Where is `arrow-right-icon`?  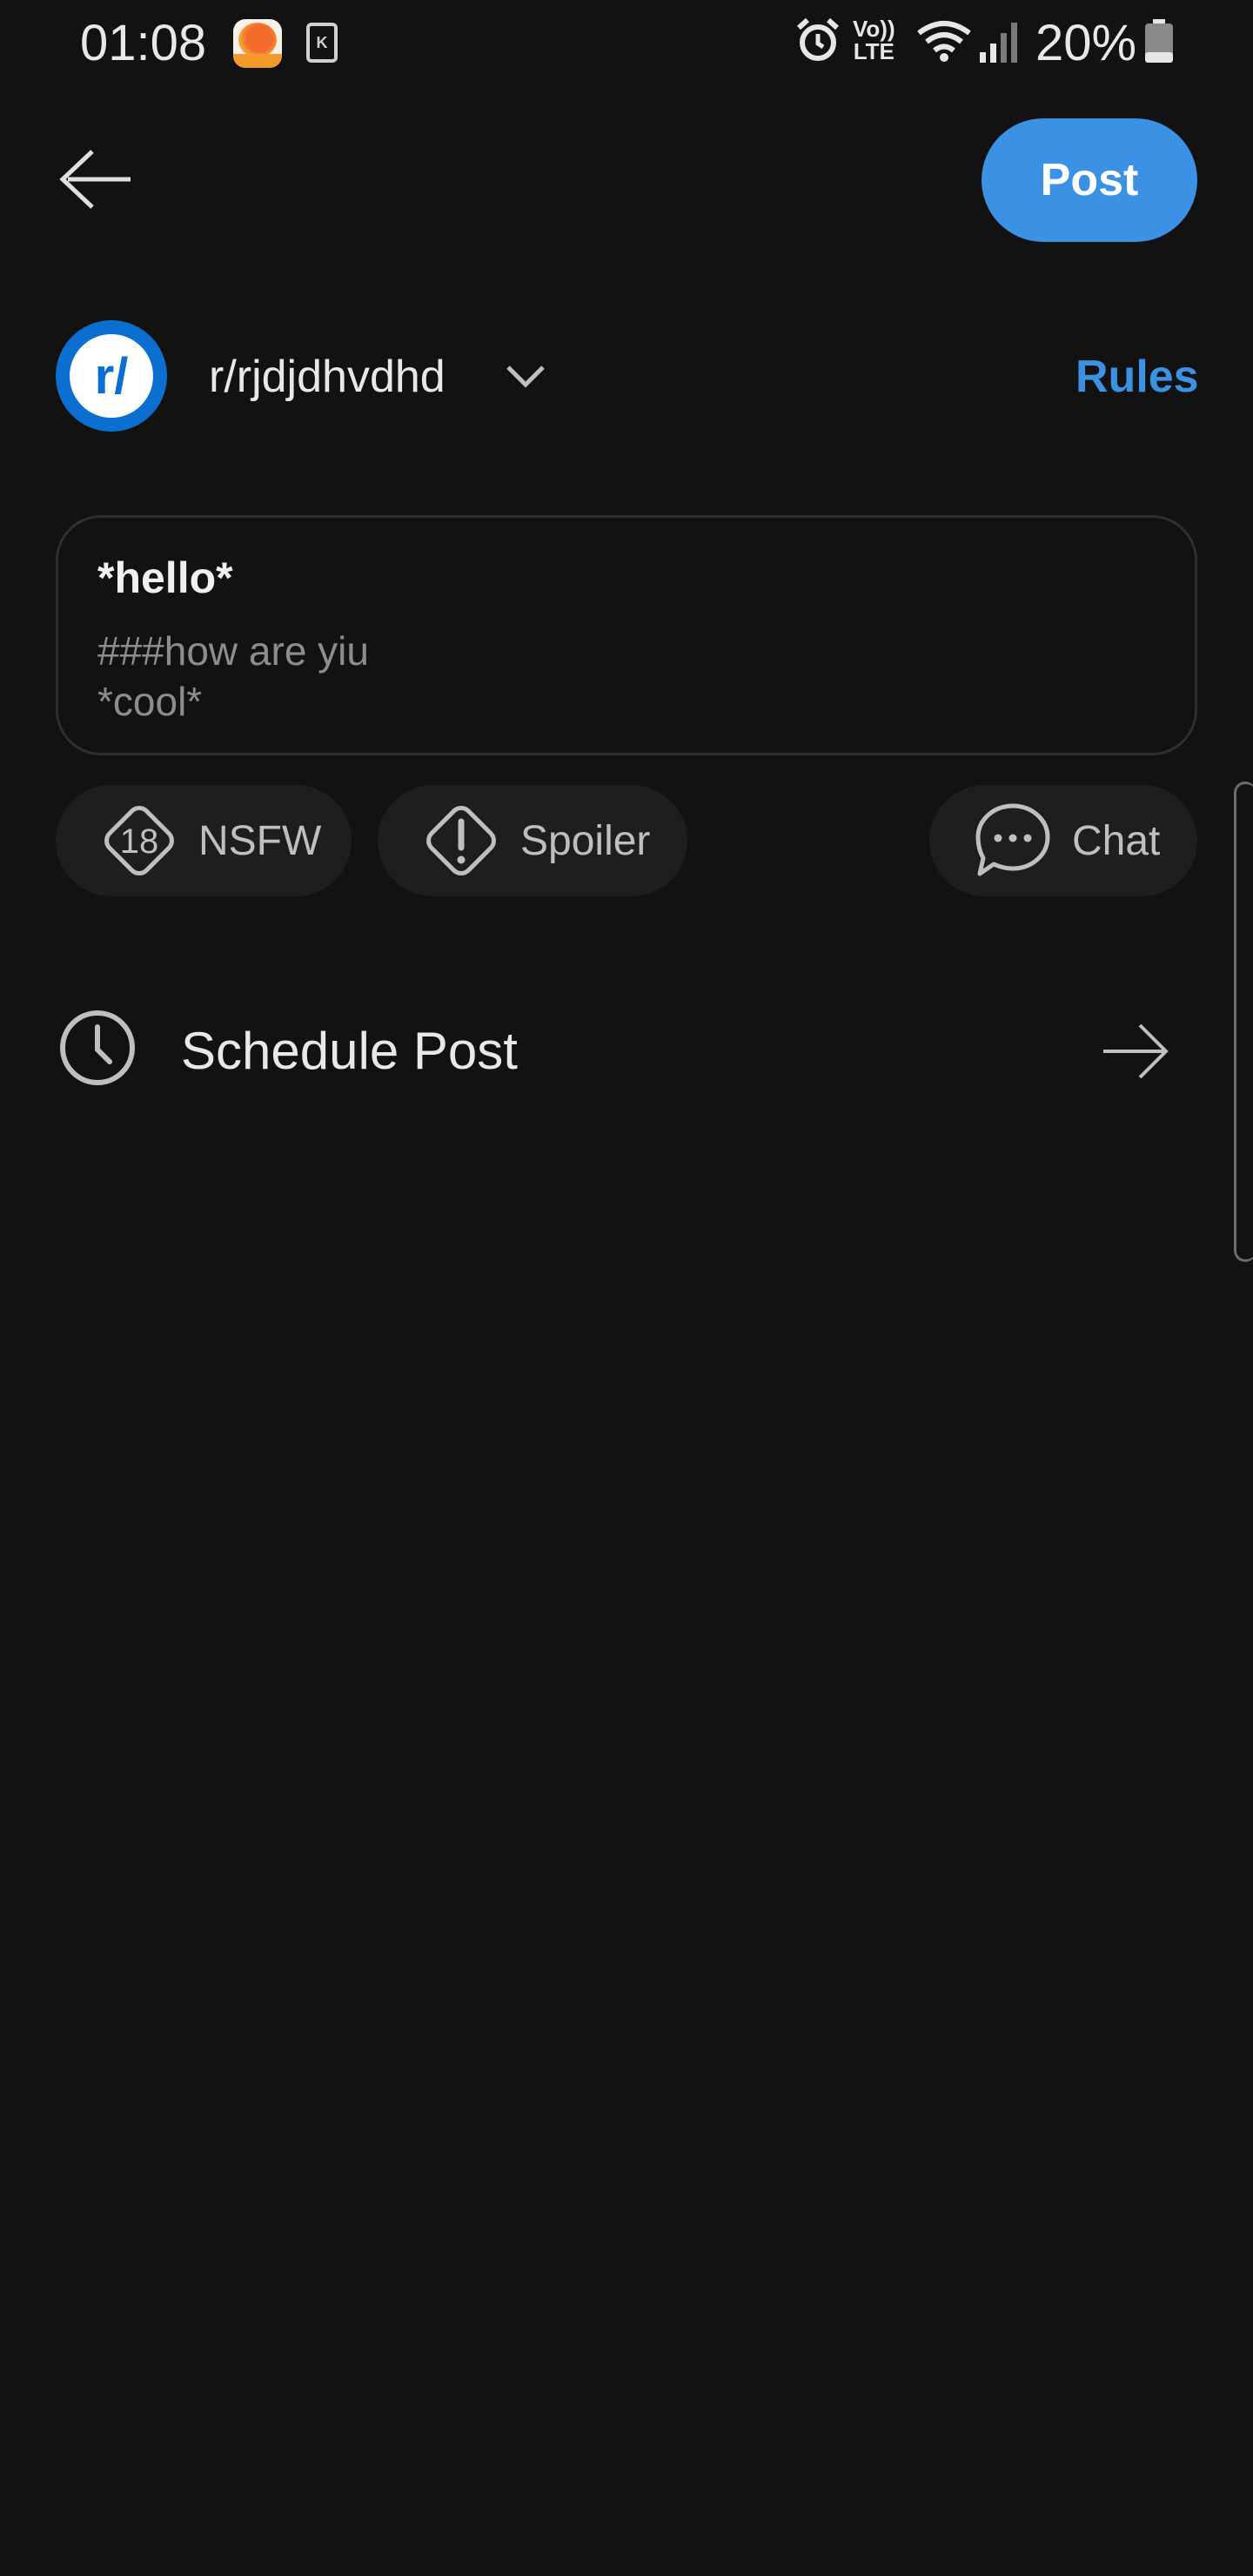 arrow-right-icon is located at coordinates (1134, 1051).